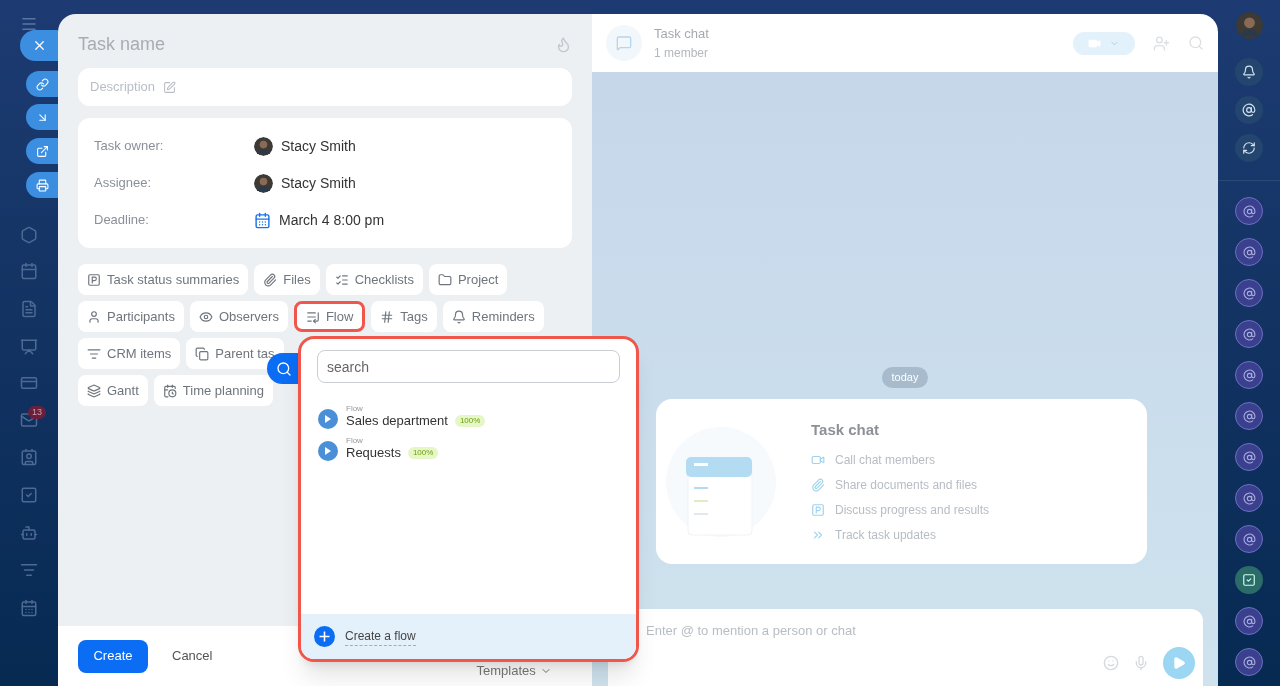 The image size is (1280, 686). Describe the element at coordinates (37, 412) in the screenshot. I see `notification-badge: 13` at that location.